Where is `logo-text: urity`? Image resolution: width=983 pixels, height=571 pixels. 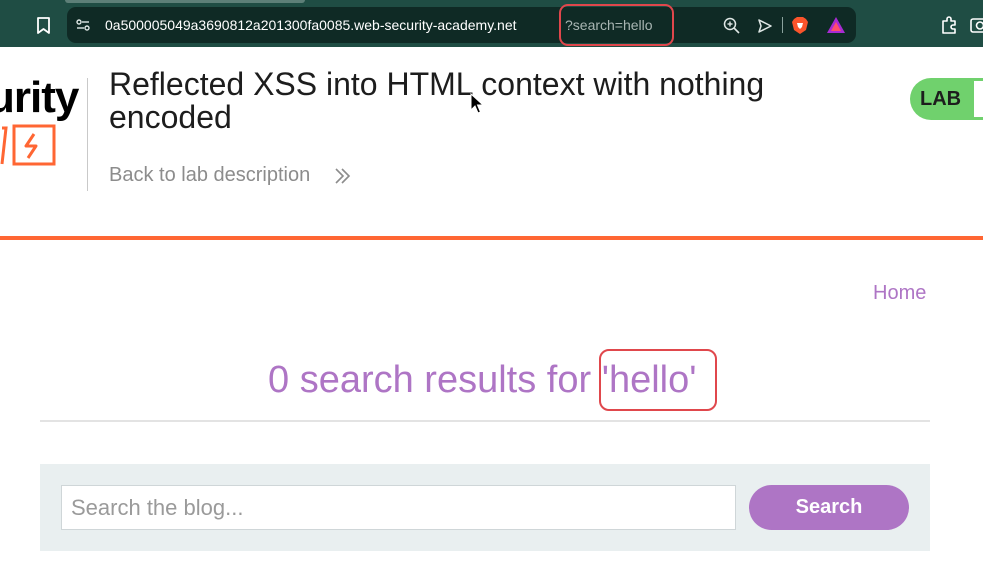
logo-text: urity is located at coordinates (39, 97).